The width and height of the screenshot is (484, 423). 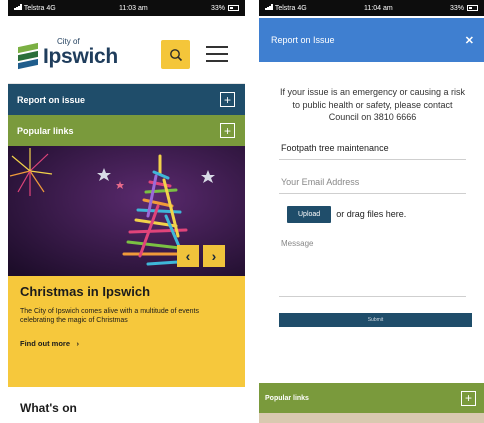 I want to click on search-icon, so click(x=175, y=54).